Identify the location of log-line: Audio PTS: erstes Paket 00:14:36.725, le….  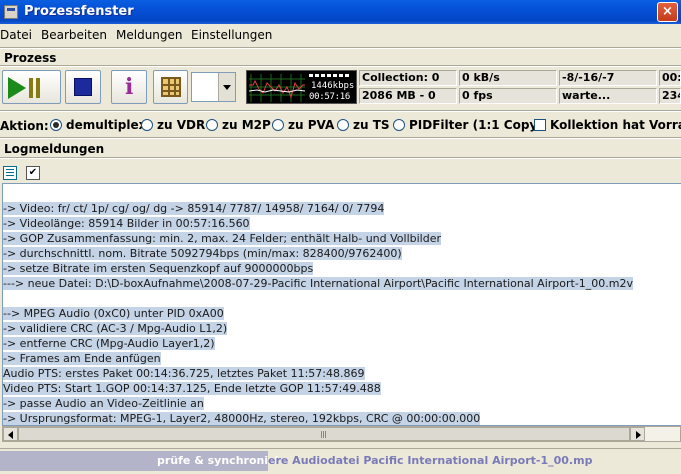
(184, 373).